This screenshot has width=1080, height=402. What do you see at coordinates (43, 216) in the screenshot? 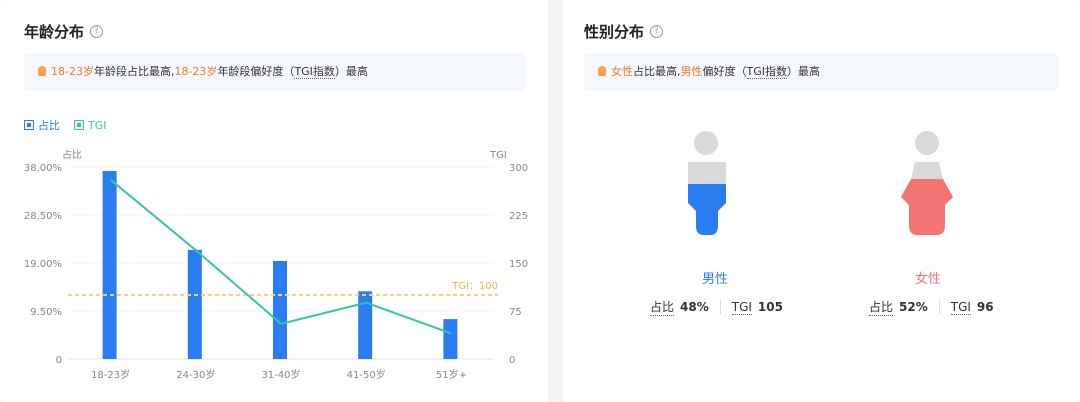
I see `y-left-tick-label: 28.50%` at bounding box center [43, 216].